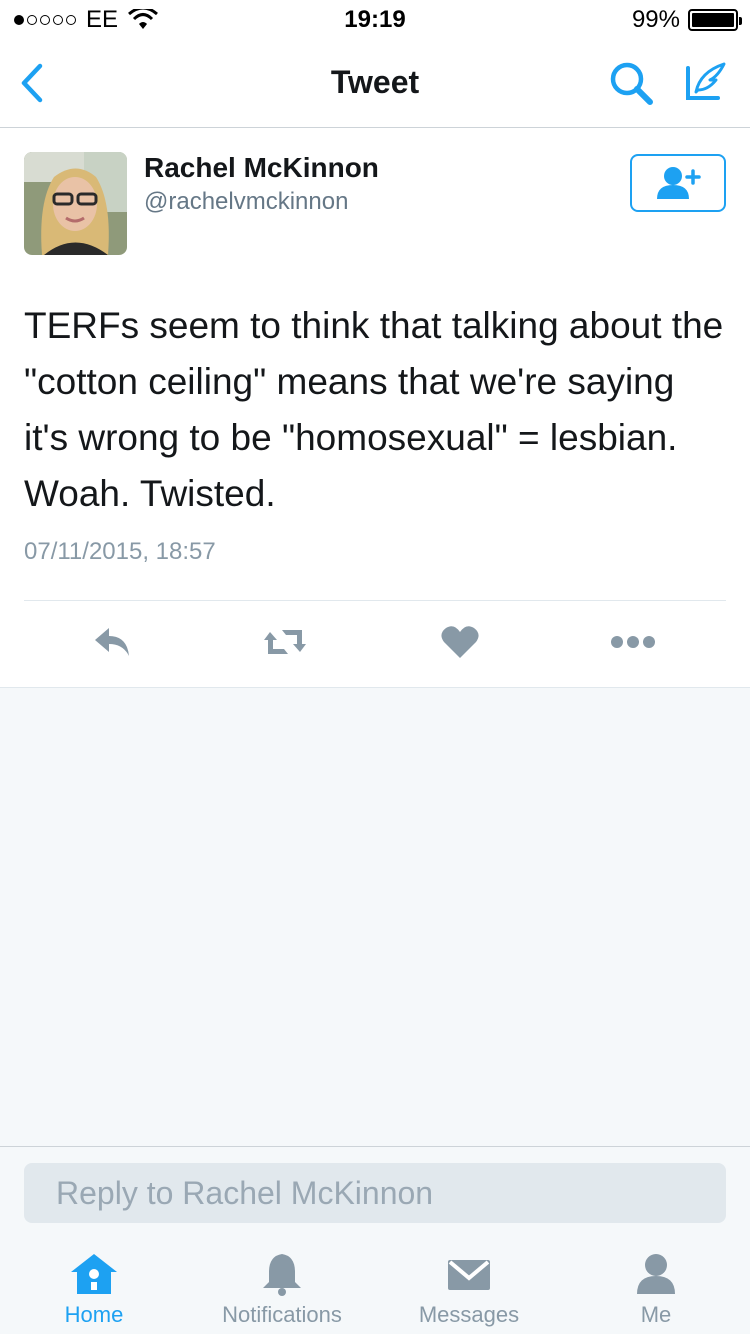 This screenshot has height=1334, width=750. I want to click on compose-tweet-icon, so click(706, 82).